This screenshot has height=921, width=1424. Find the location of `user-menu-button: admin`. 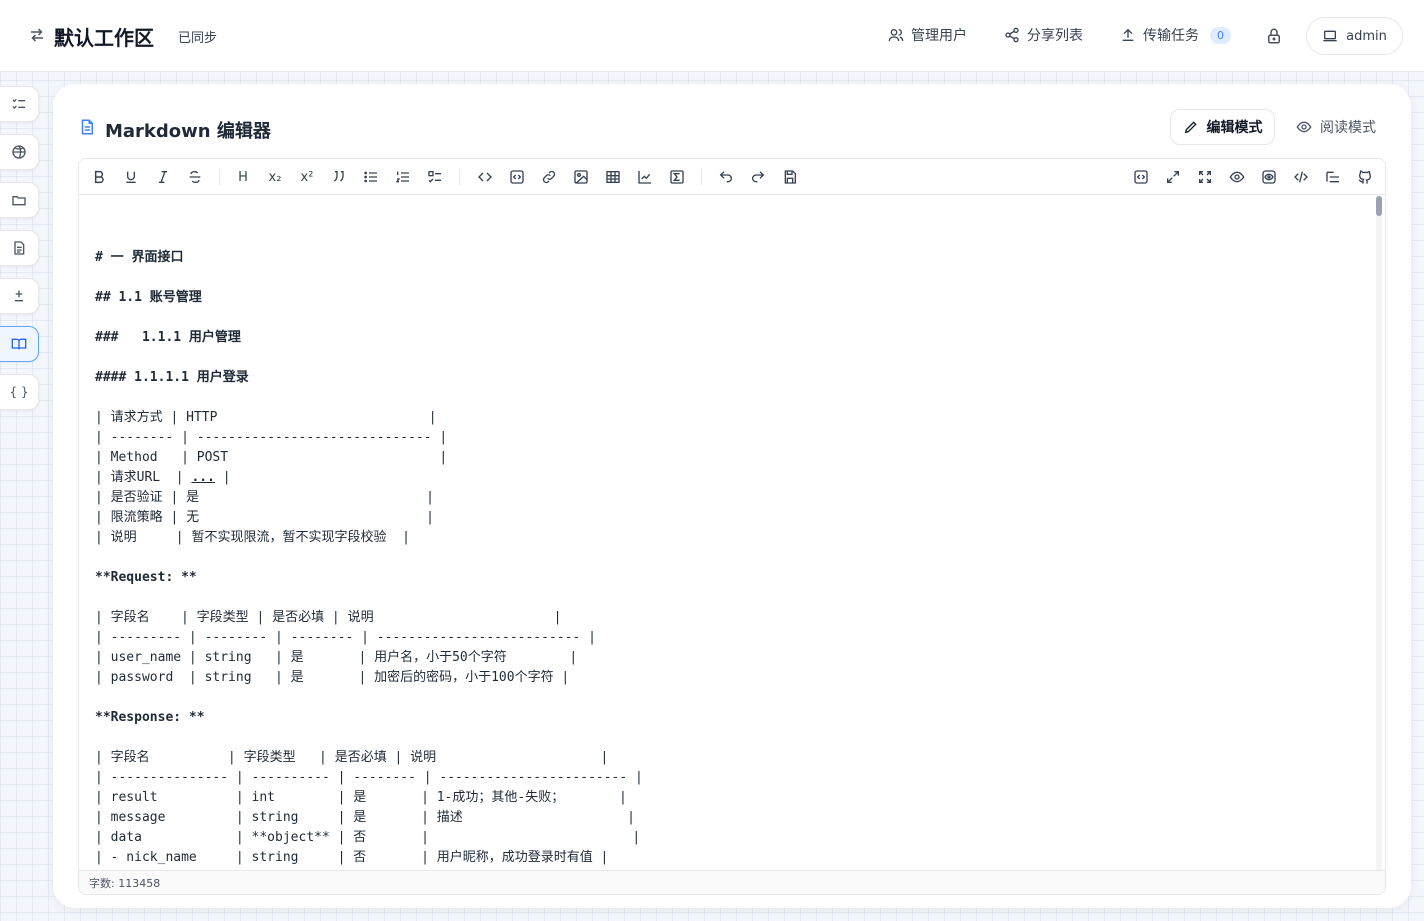

user-menu-button: admin is located at coordinates (1354, 36).